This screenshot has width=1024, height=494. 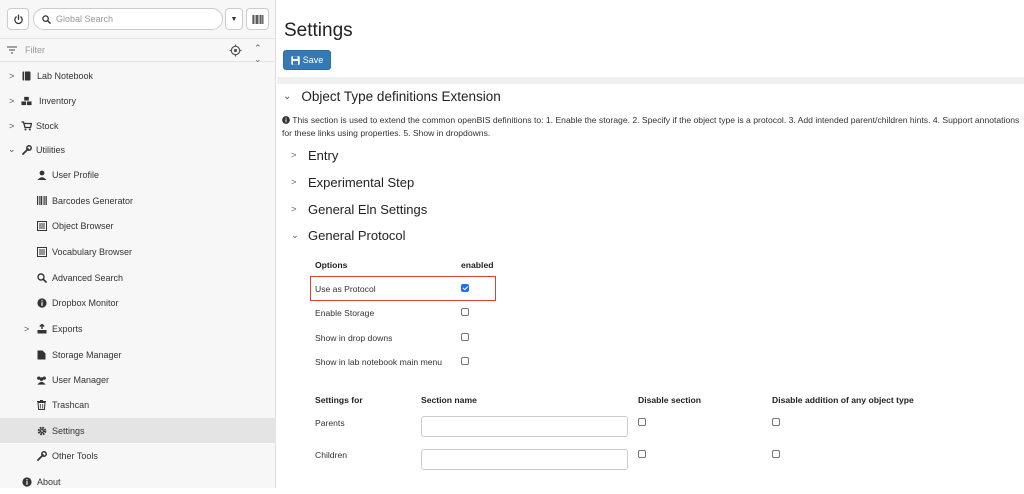 What do you see at coordinates (776, 422) in the screenshot?
I see `parents-disable-addition-checkbox` at bounding box center [776, 422].